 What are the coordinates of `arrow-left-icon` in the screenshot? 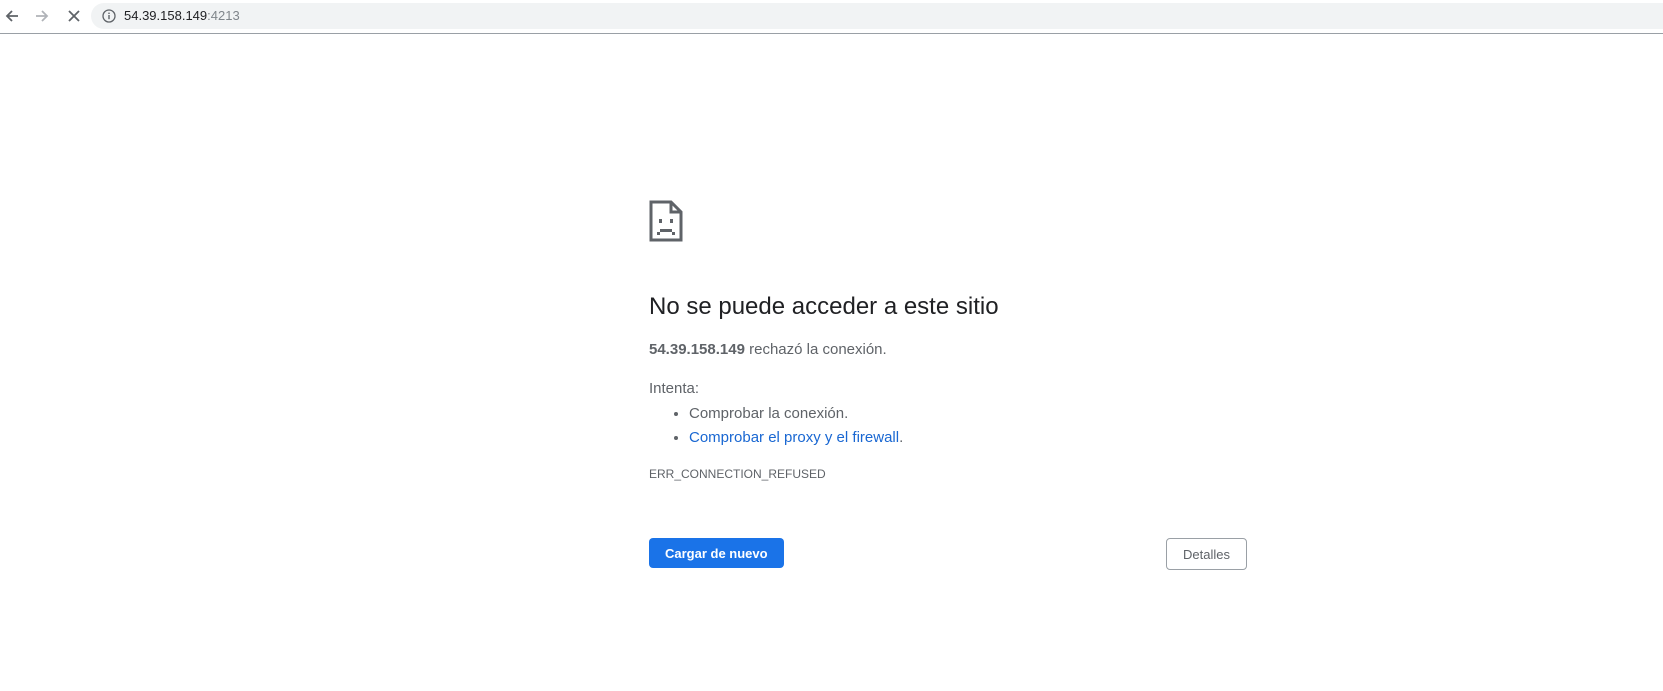 It's located at (11, 16).